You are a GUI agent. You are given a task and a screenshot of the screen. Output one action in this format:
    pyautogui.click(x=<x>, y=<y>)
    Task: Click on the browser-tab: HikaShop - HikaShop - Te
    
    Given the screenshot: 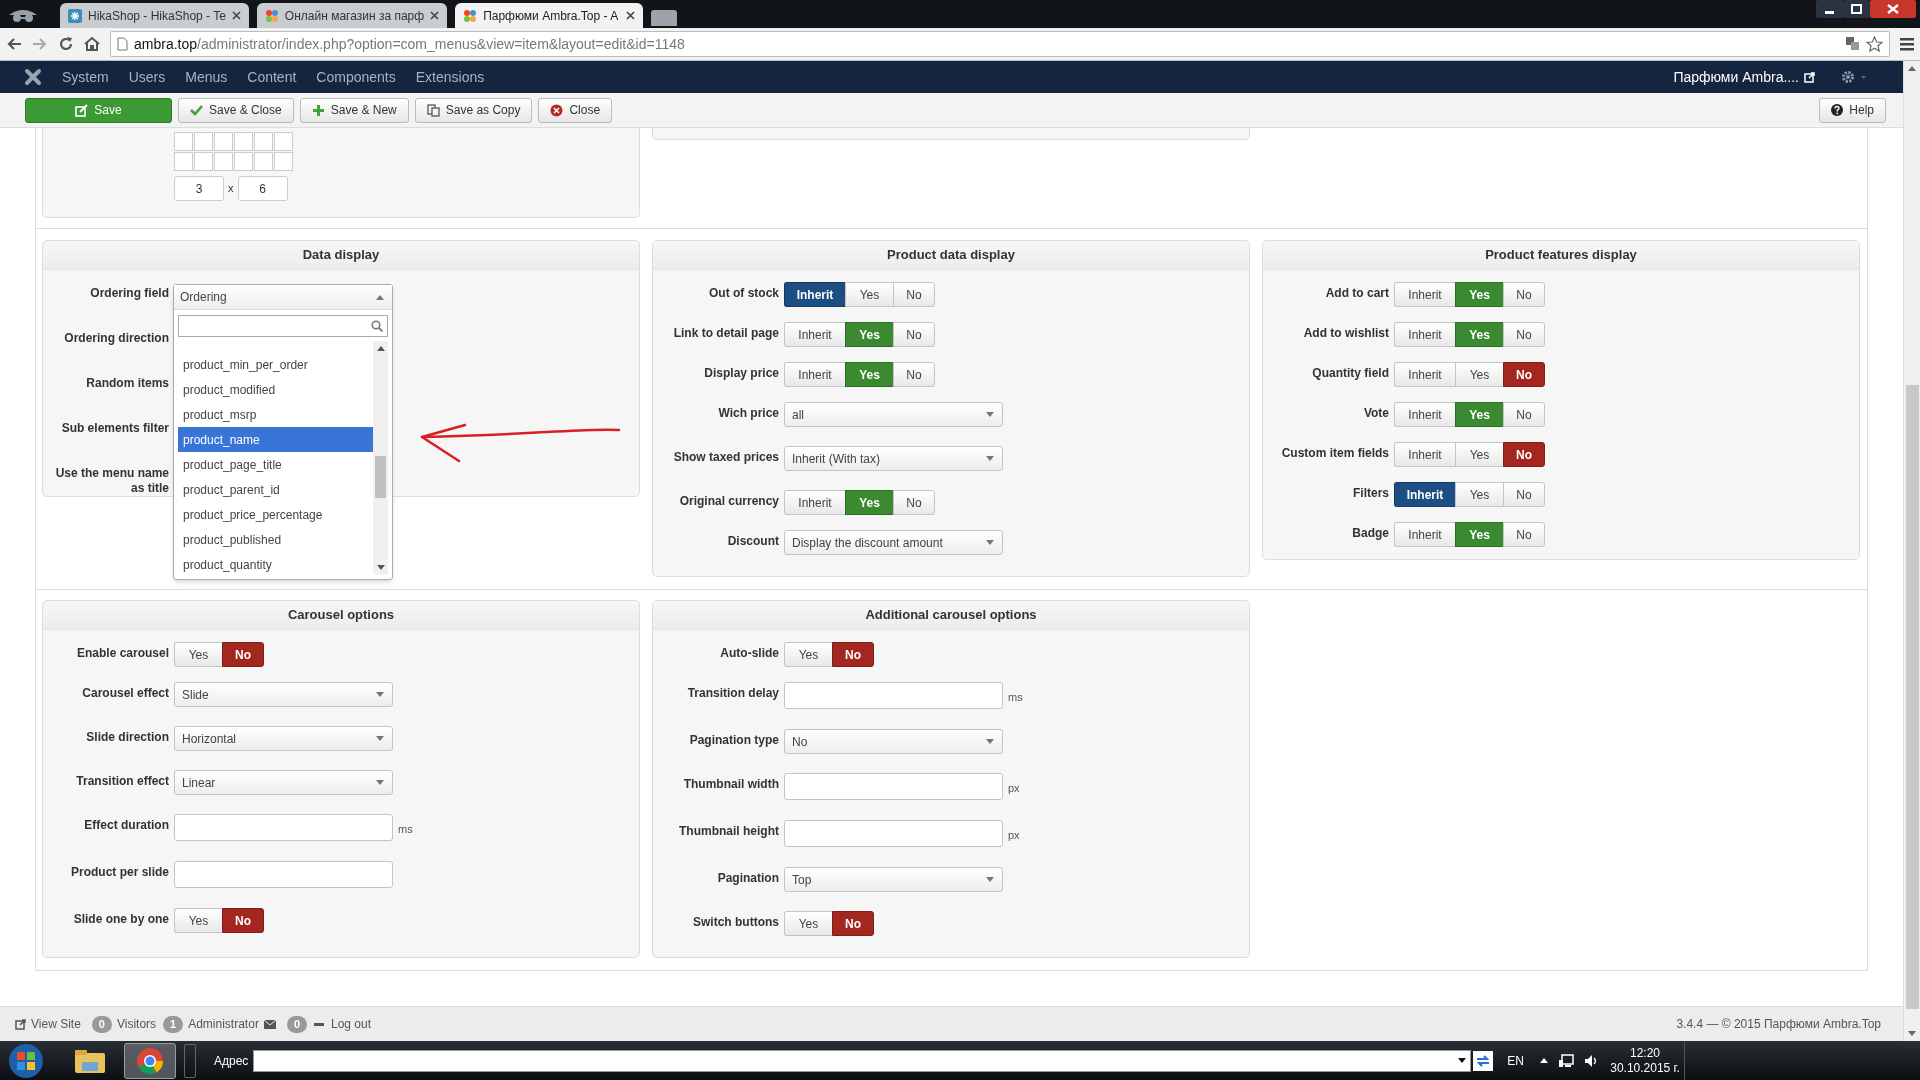 What is the action you would take?
    pyautogui.click(x=154, y=15)
    